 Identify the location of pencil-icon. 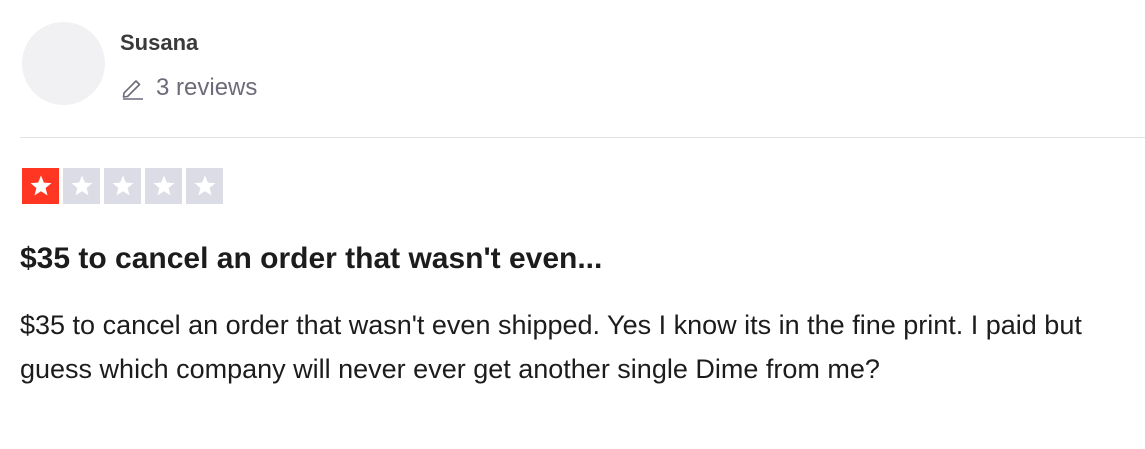
(133, 88).